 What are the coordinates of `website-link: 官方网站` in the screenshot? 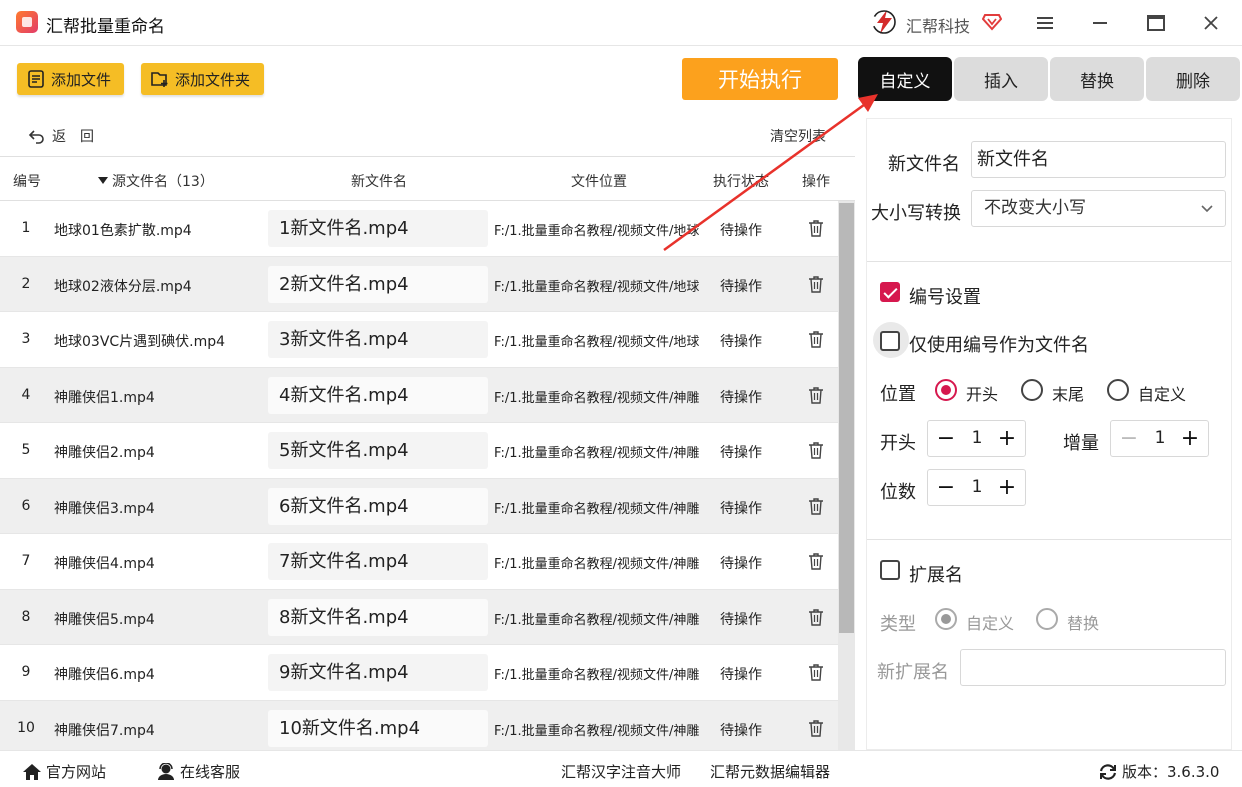 It's located at (64, 771).